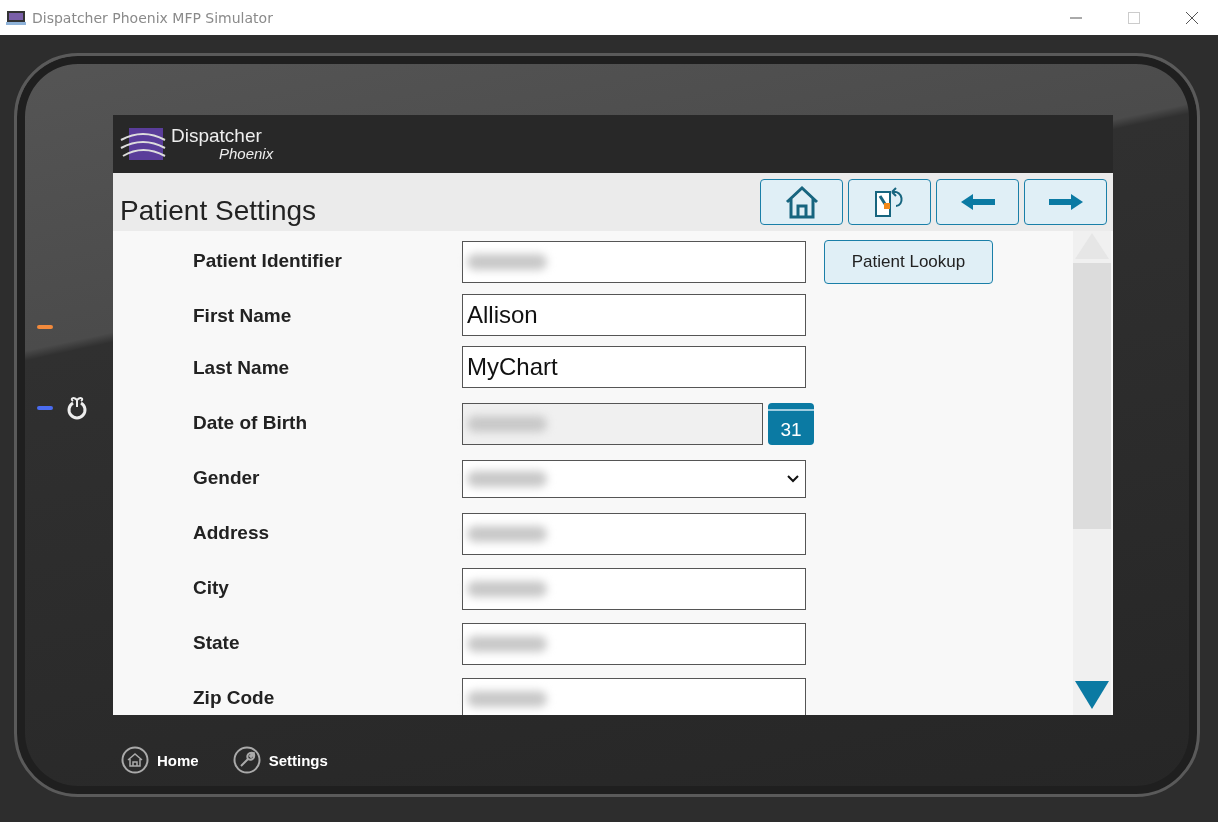 This screenshot has width=1218, height=822. Describe the element at coordinates (1092, 695) in the screenshot. I see `scroll-down-icon` at that location.